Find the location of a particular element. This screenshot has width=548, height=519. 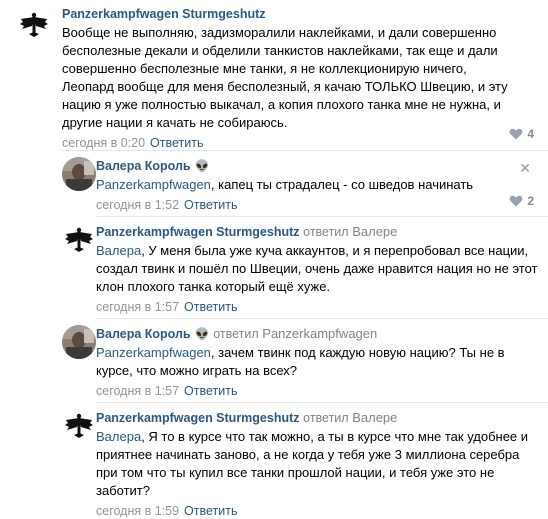

close-icon: ✕ is located at coordinates (525, 168).